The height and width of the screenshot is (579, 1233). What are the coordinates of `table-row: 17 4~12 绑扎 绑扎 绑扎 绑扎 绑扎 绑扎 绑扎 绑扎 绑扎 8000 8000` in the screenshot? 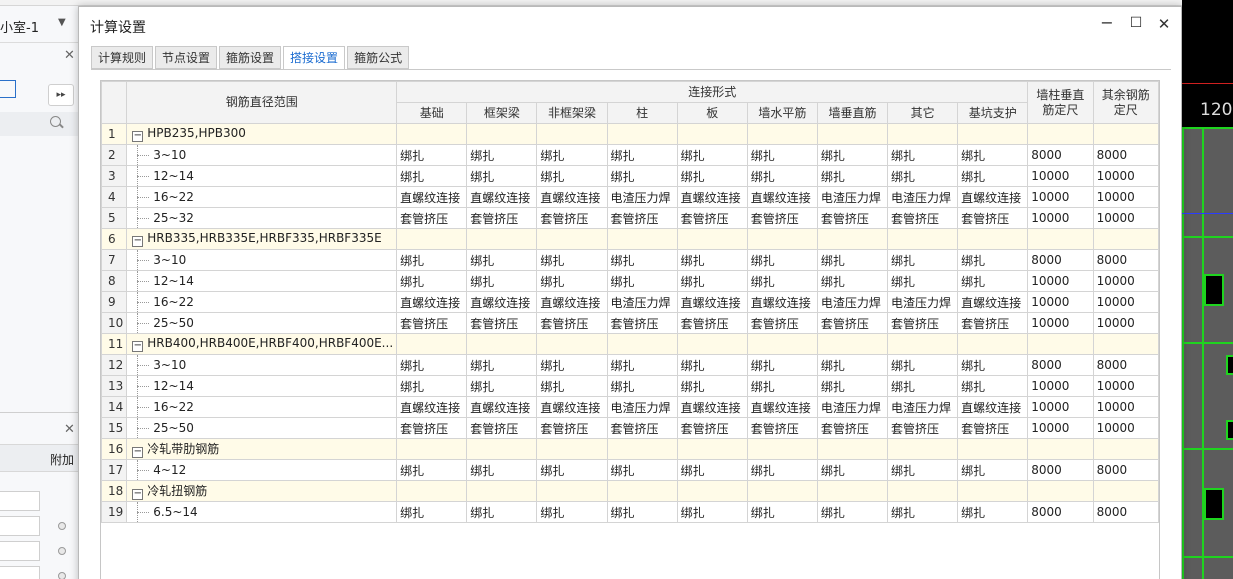 It's located at (630, 470).